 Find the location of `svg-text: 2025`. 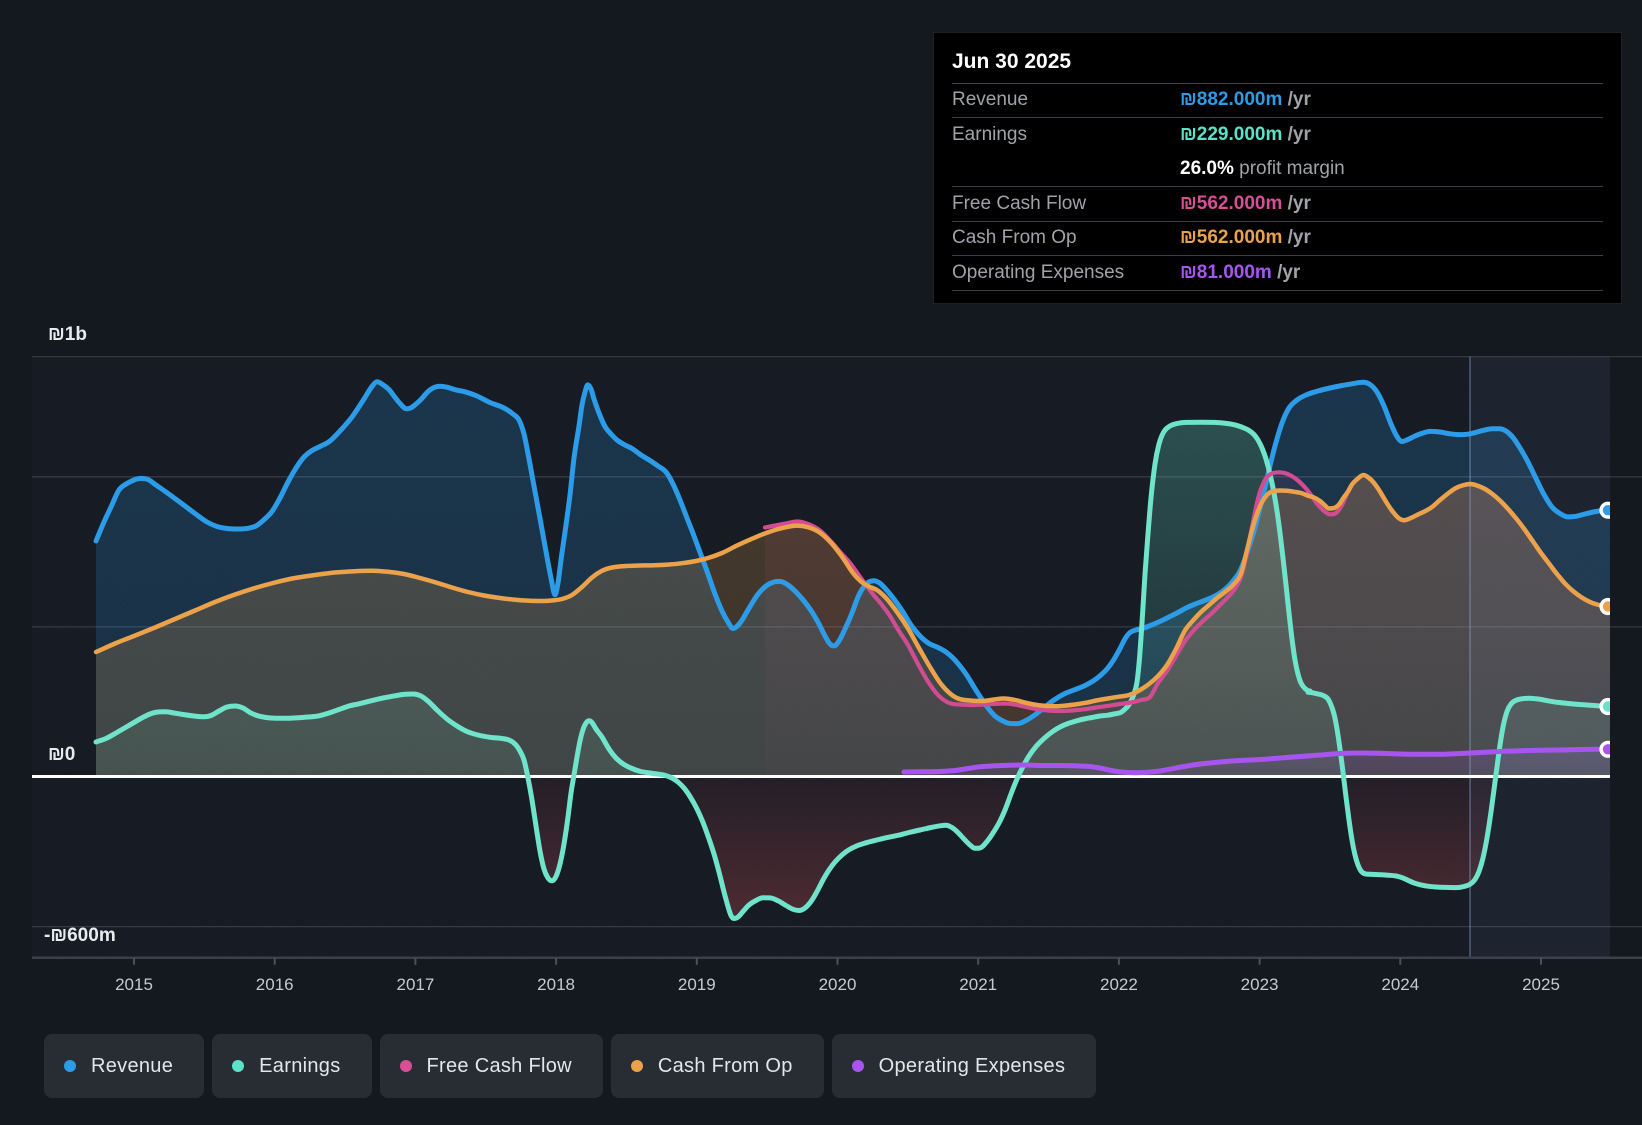

svg-text: 2025 is located at coordinates (1541, 984).